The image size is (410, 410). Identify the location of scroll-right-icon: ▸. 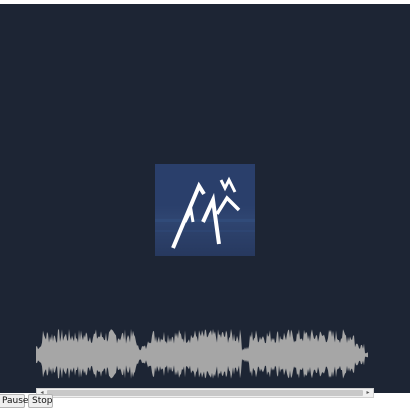
(368, 393).